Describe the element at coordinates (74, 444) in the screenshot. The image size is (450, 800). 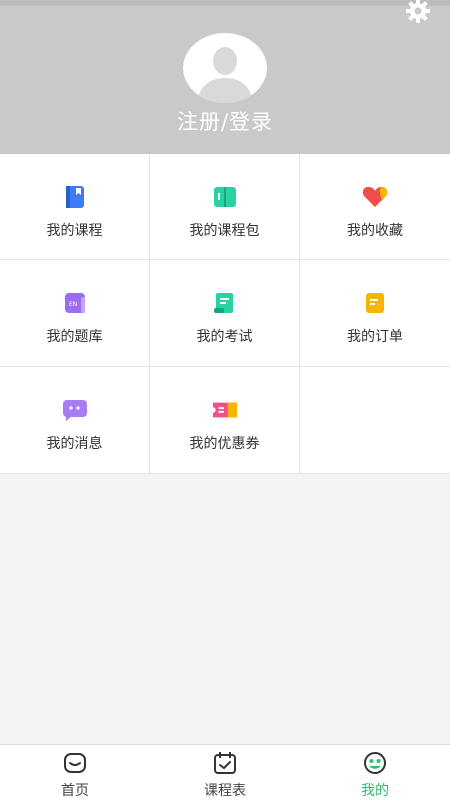
I see `menu-item-label: 我的消息` at that location.